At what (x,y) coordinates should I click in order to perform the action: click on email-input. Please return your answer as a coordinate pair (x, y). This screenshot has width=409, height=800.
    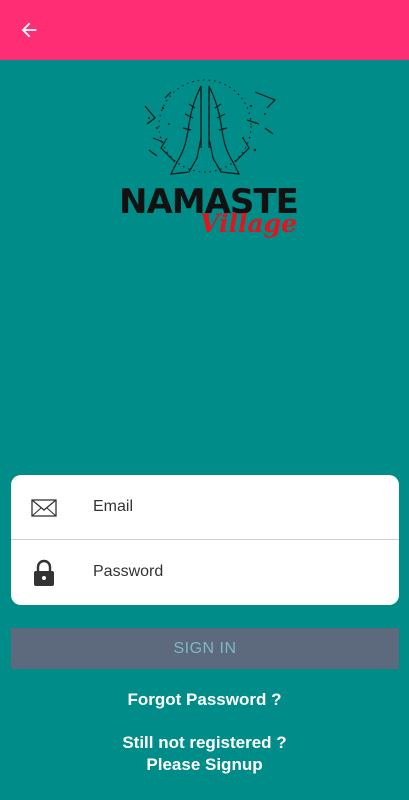
    Looking at the image, I should click on (238, 507).